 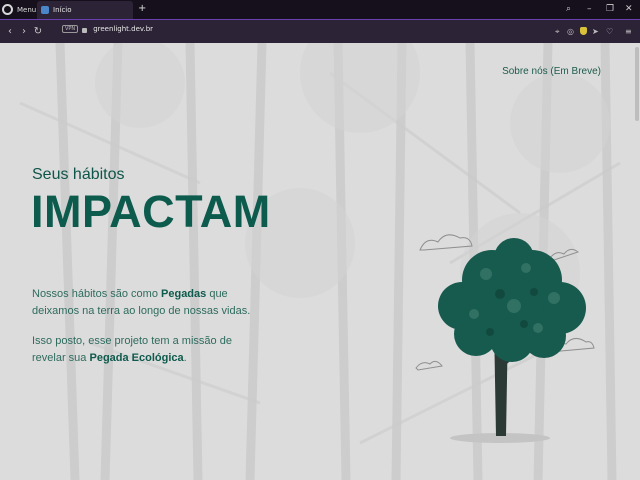 What do you see at coordinates (45, 10) in the screenshot?
I see `favicon-icon` at bounding box center [45, 10].